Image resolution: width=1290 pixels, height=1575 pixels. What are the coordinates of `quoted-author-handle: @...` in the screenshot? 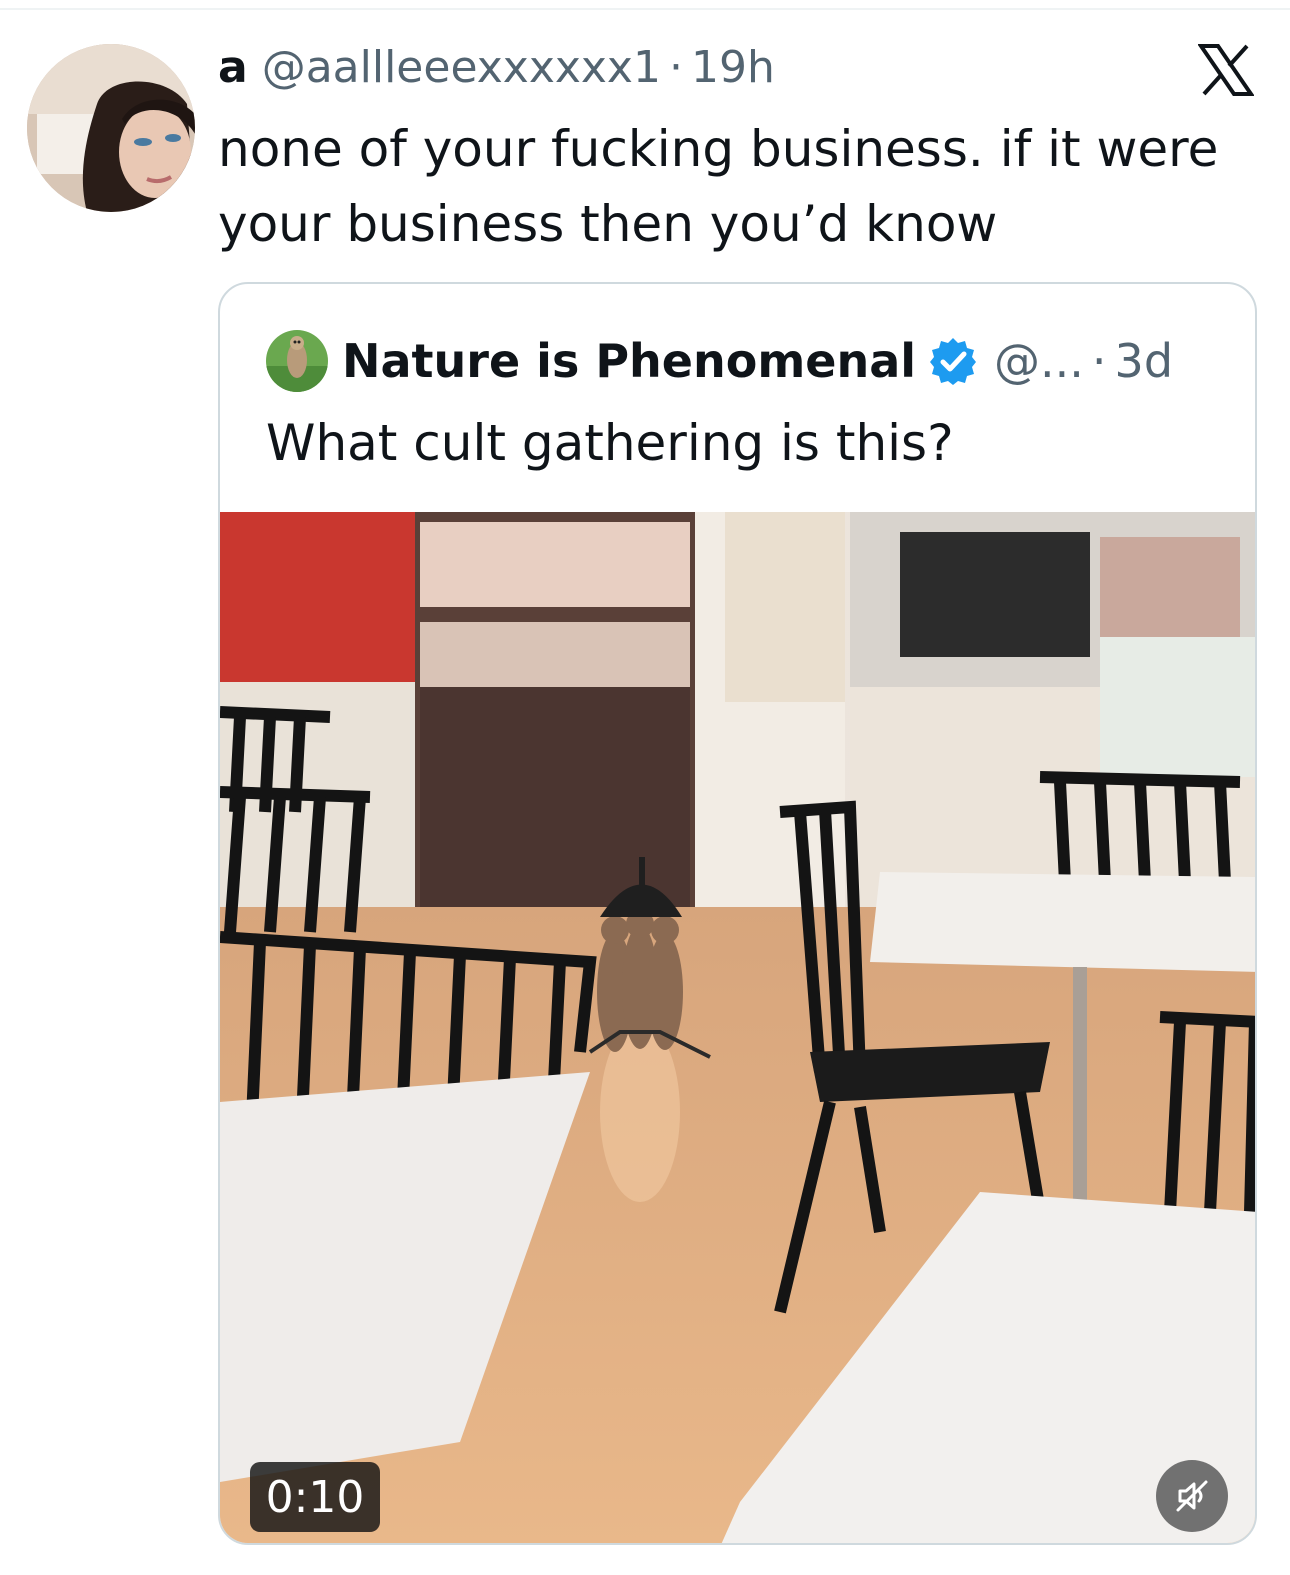 It's located at (1039, 361).